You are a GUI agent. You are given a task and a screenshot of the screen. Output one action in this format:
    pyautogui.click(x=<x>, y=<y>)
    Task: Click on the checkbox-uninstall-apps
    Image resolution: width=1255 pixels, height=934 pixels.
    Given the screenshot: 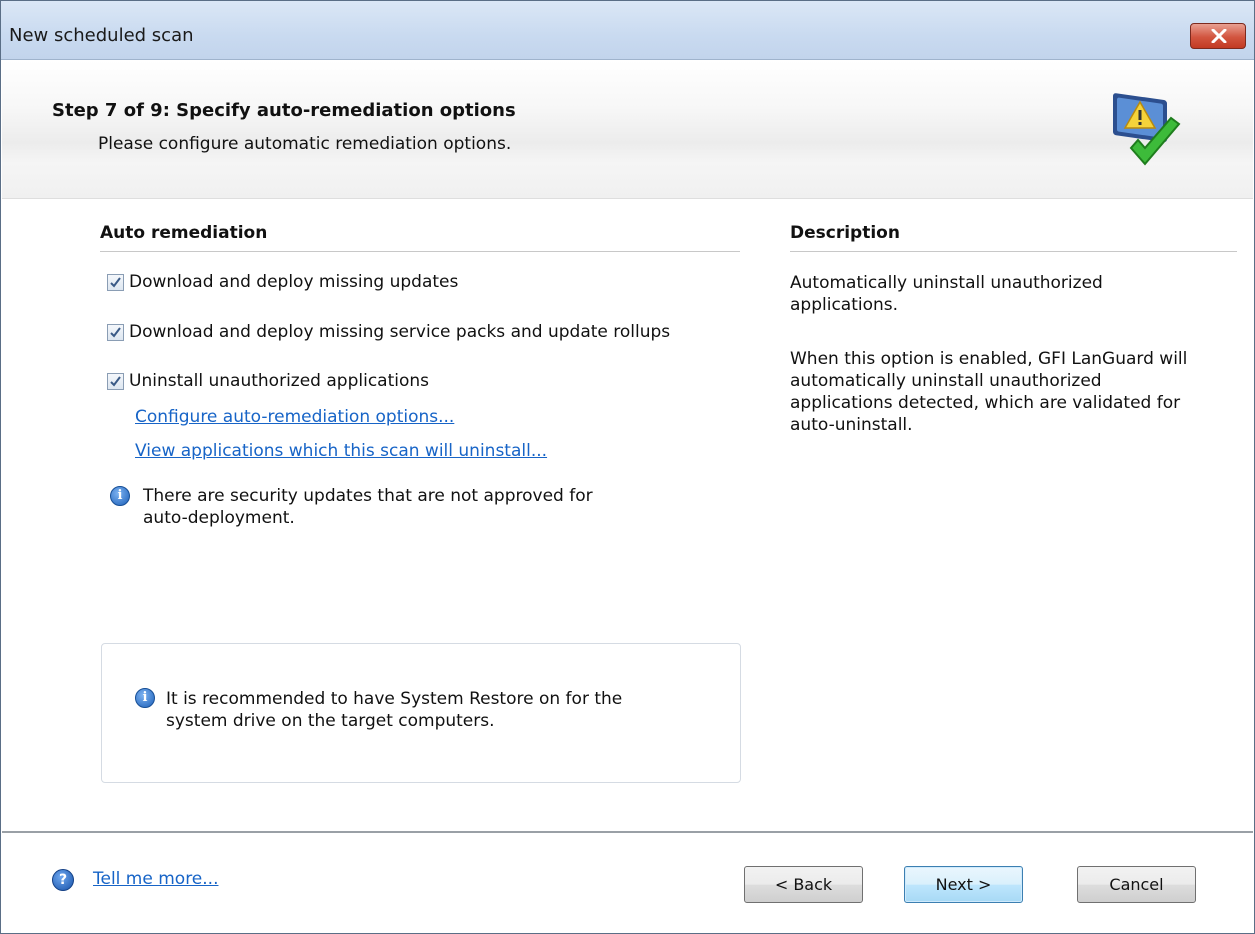 What is the action you would take?
    pyautogui.click(x=115, y=381)
    